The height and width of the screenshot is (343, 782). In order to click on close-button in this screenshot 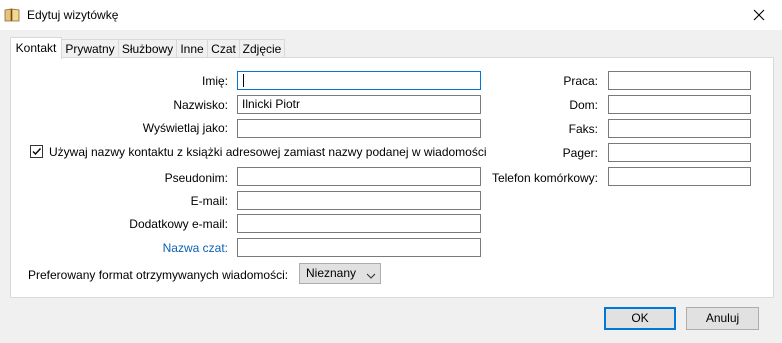, I will do `click(759, 15)`.